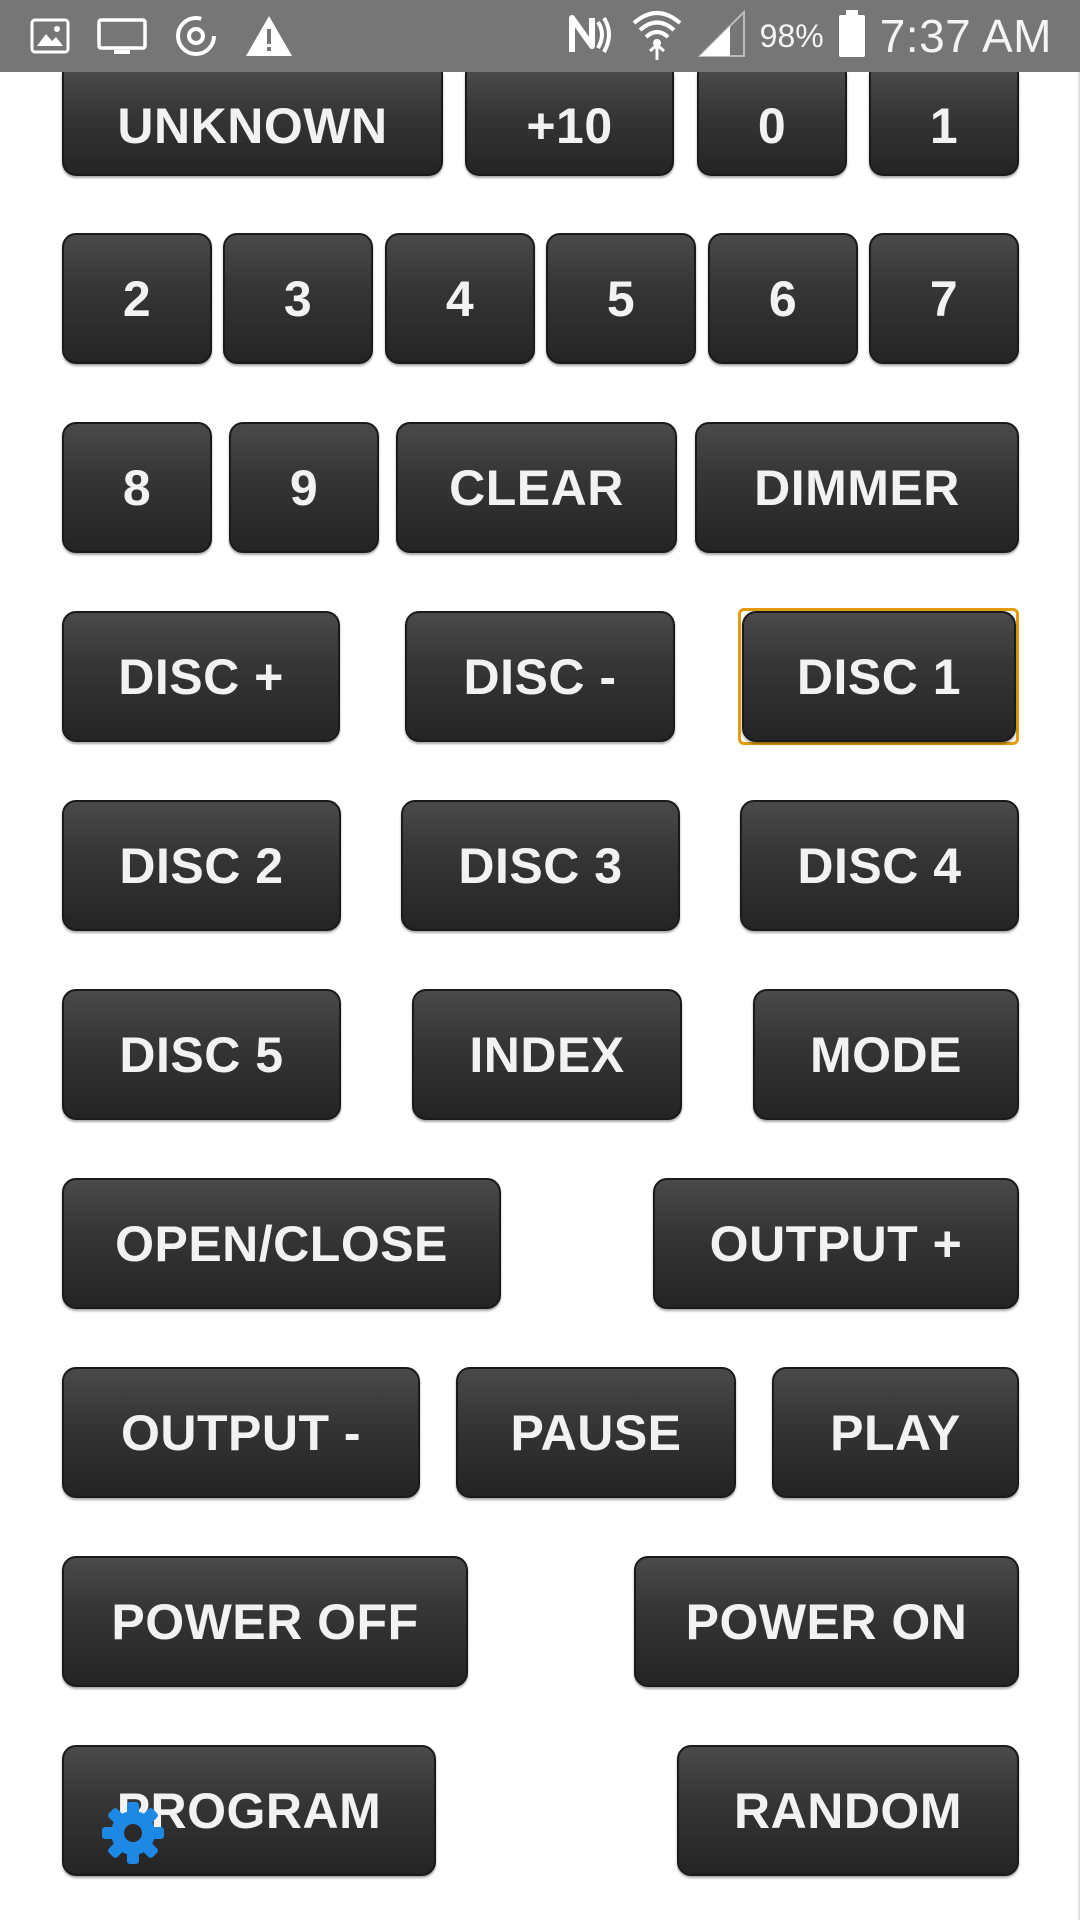  I want to click on button-3: 3, so click(298, 298).